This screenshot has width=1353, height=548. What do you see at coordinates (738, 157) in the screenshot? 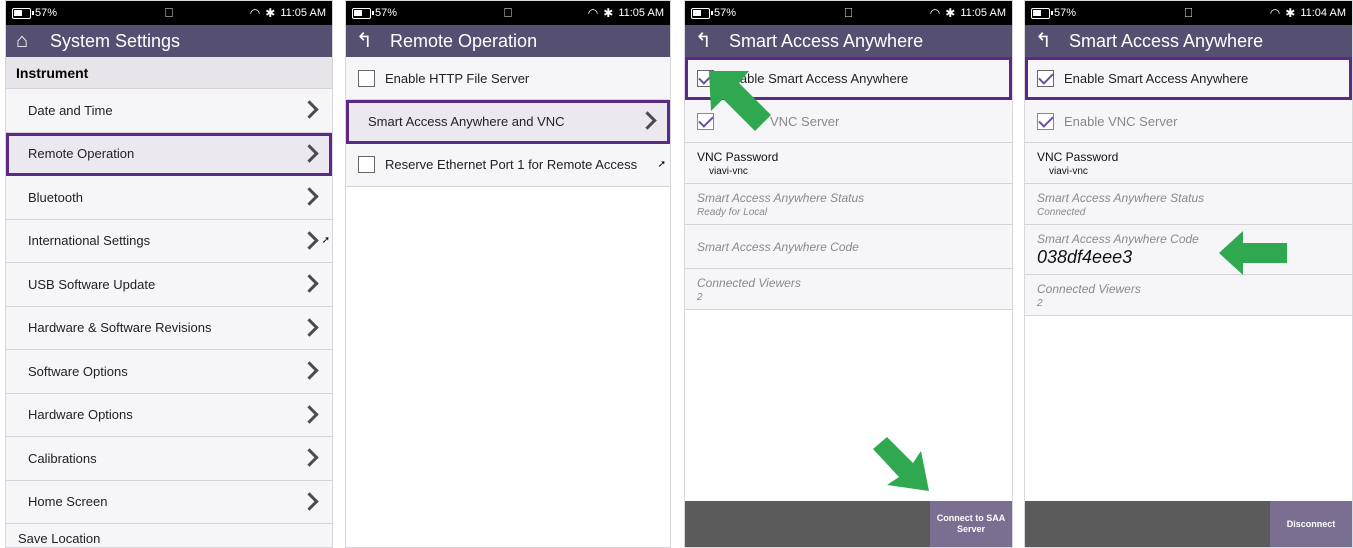
I see `vnc-password-label: VNC Password` at bounding box center [738, 157].